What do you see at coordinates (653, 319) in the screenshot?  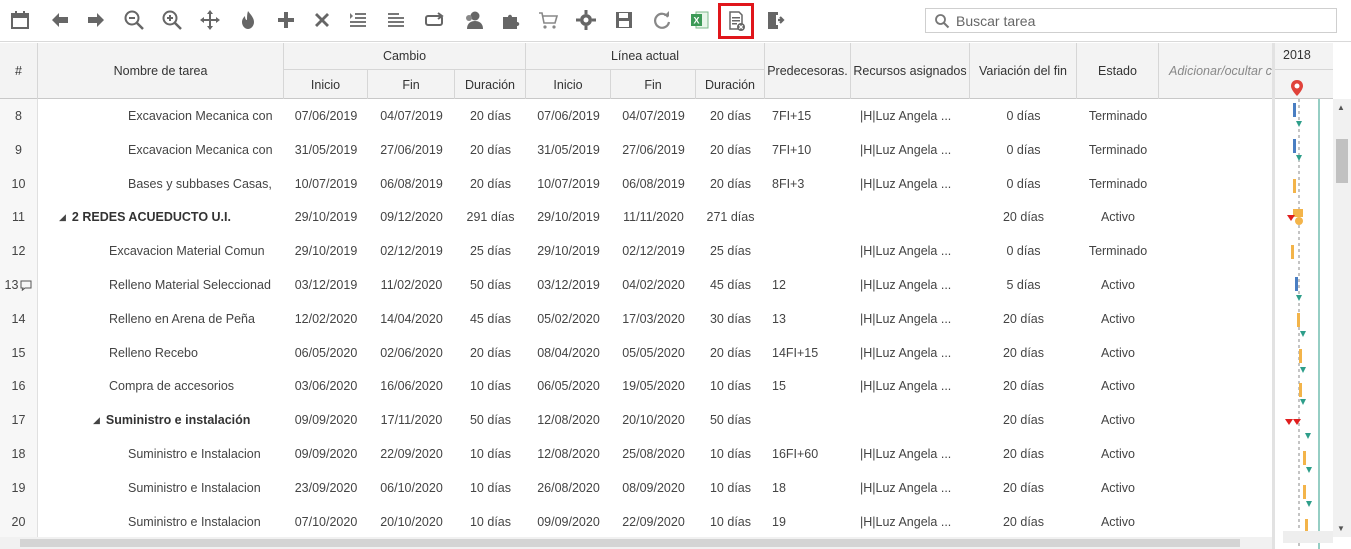 I see `cell-linea-fin: 17/03/2020` at bounding box center [653, 319].